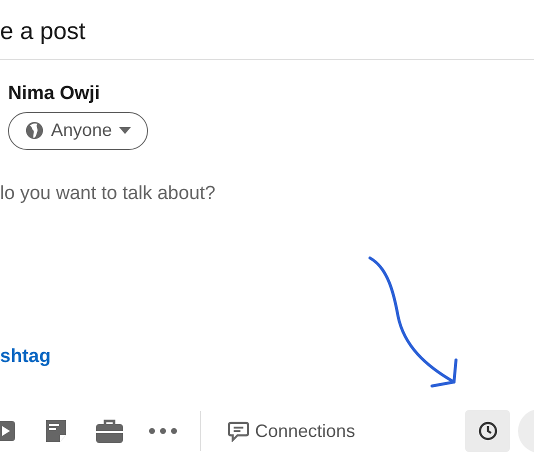 This screenshot has height=462, width=534. What do you see at coordinates (25, 357) in the screenshot?
I see `hashtag-link: shtag` at bounding box center [25, 357].